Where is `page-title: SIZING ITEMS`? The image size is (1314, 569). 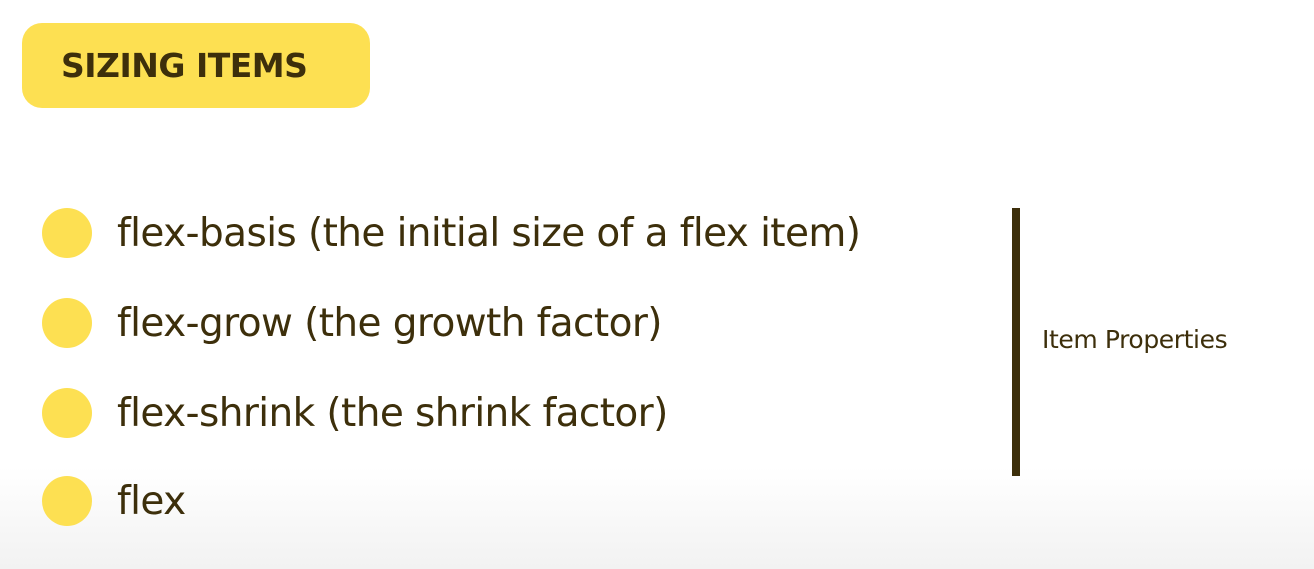
page-title: SIZING ITEMS is located at coordinates (184, 65).